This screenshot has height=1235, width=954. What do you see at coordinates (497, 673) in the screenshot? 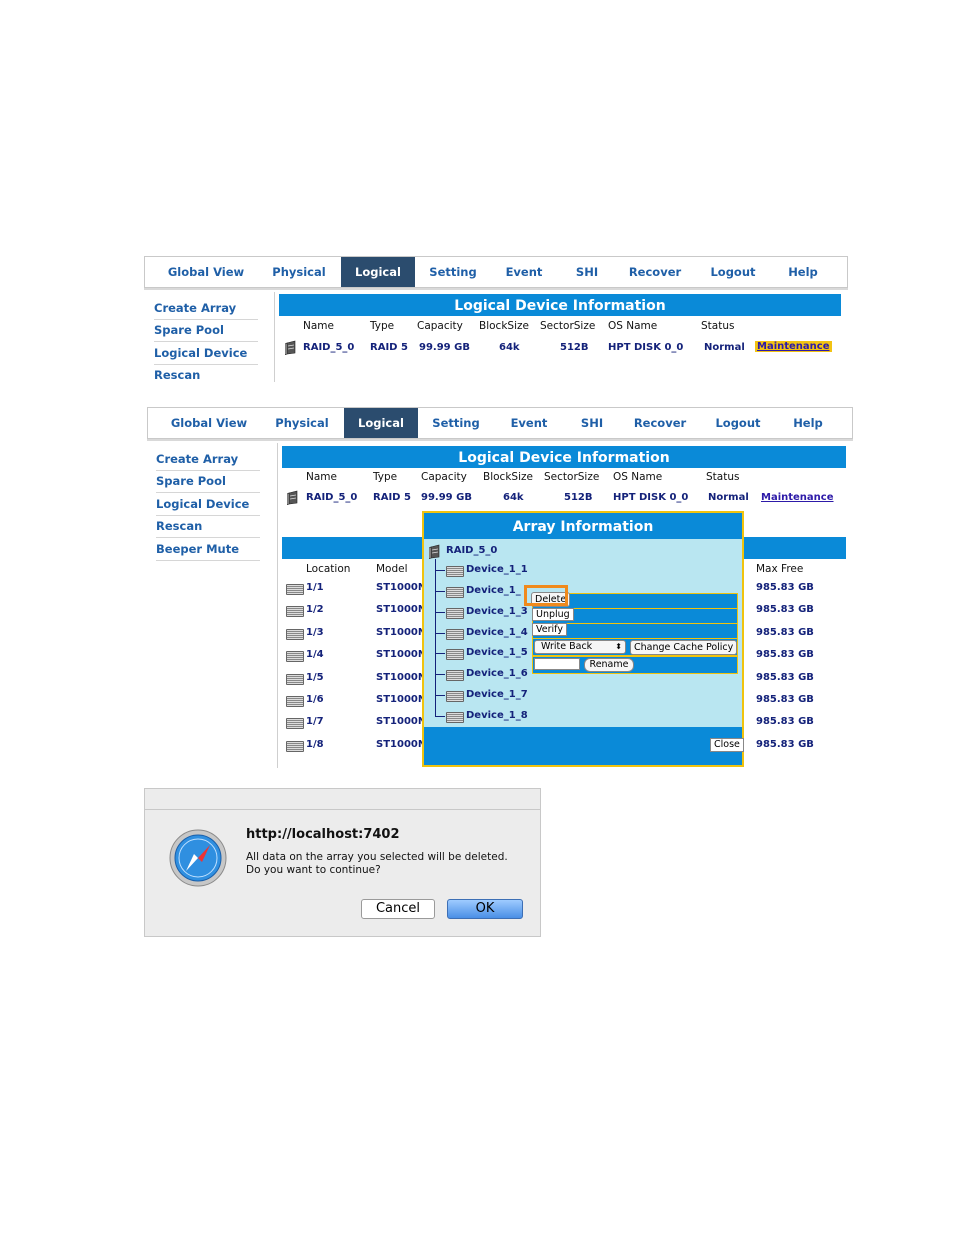
I see `tree-device-label: Device_1_6` at bounding box center [497, 673].